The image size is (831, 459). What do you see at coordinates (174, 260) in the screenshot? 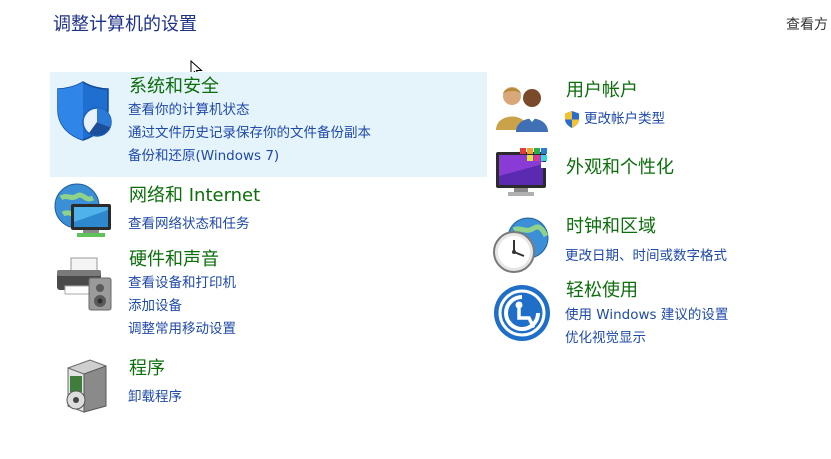
I see `category-title-hardware-sound: 硬件和声音` at bounding box center [174, 260].